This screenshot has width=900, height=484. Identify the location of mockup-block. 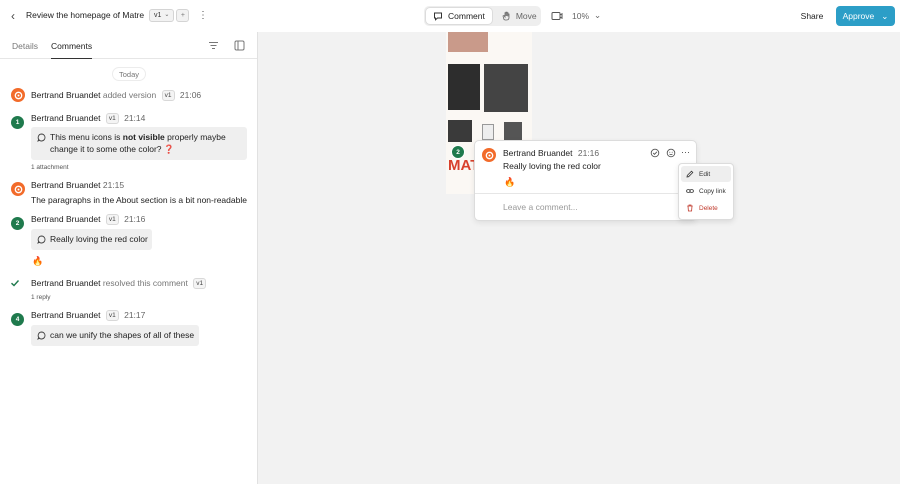
(468, 42).